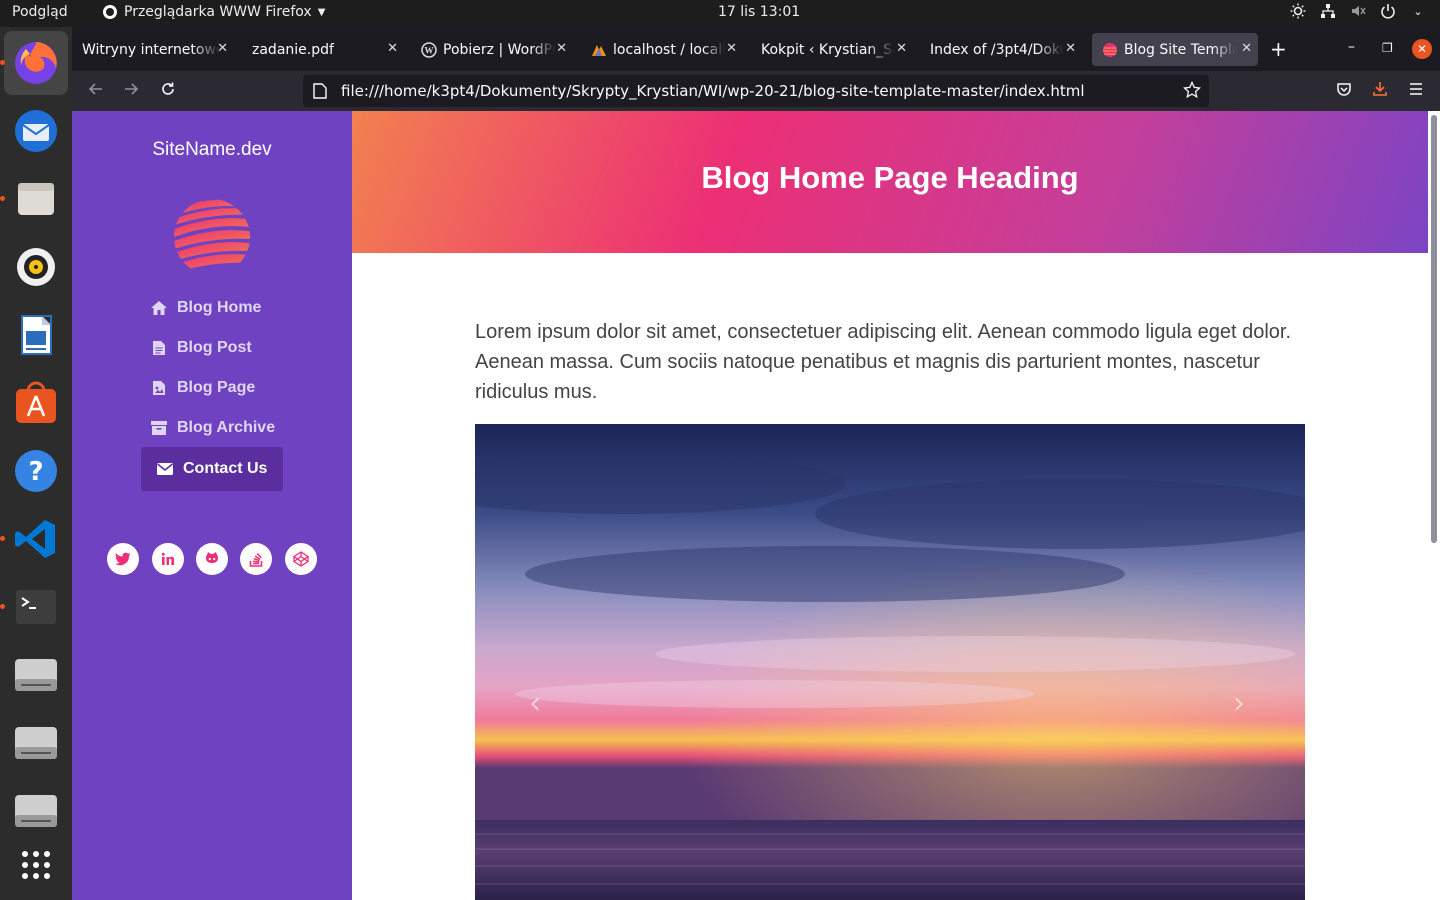 The width and height of the screenshot is (1440, 900). I want to click on nav-blog-post: Blog Post, so click(201, 348).